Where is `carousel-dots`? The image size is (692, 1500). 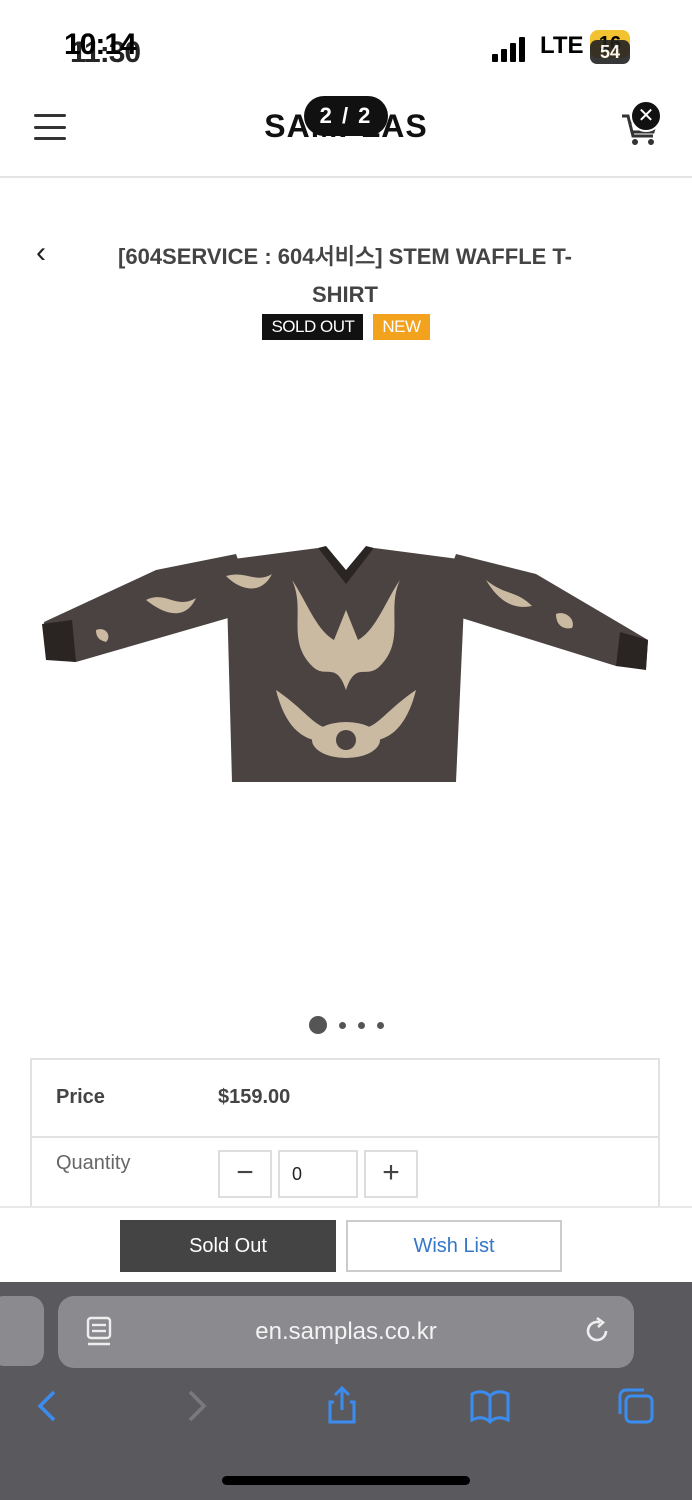 carousel-dots is located at coordinates (346, 1025).